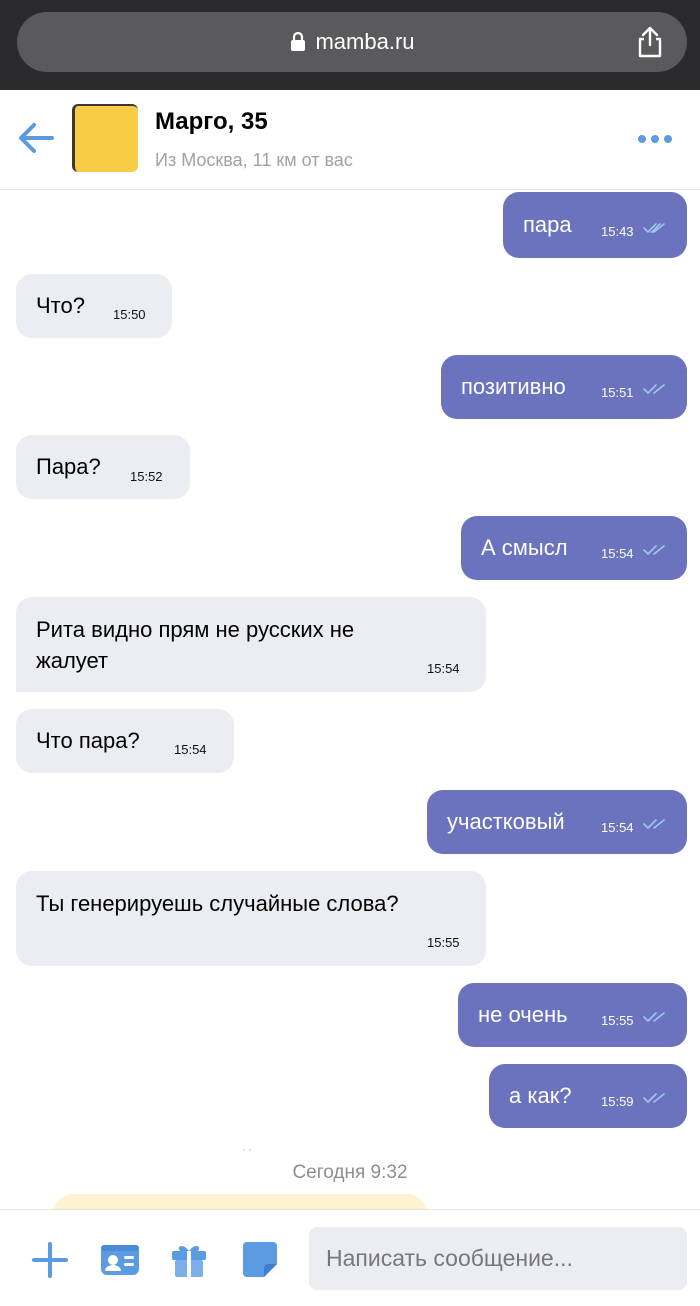 The height and width of the screenshot is (1306, 700). I want to click on plus-icon, so click(50, 1260).